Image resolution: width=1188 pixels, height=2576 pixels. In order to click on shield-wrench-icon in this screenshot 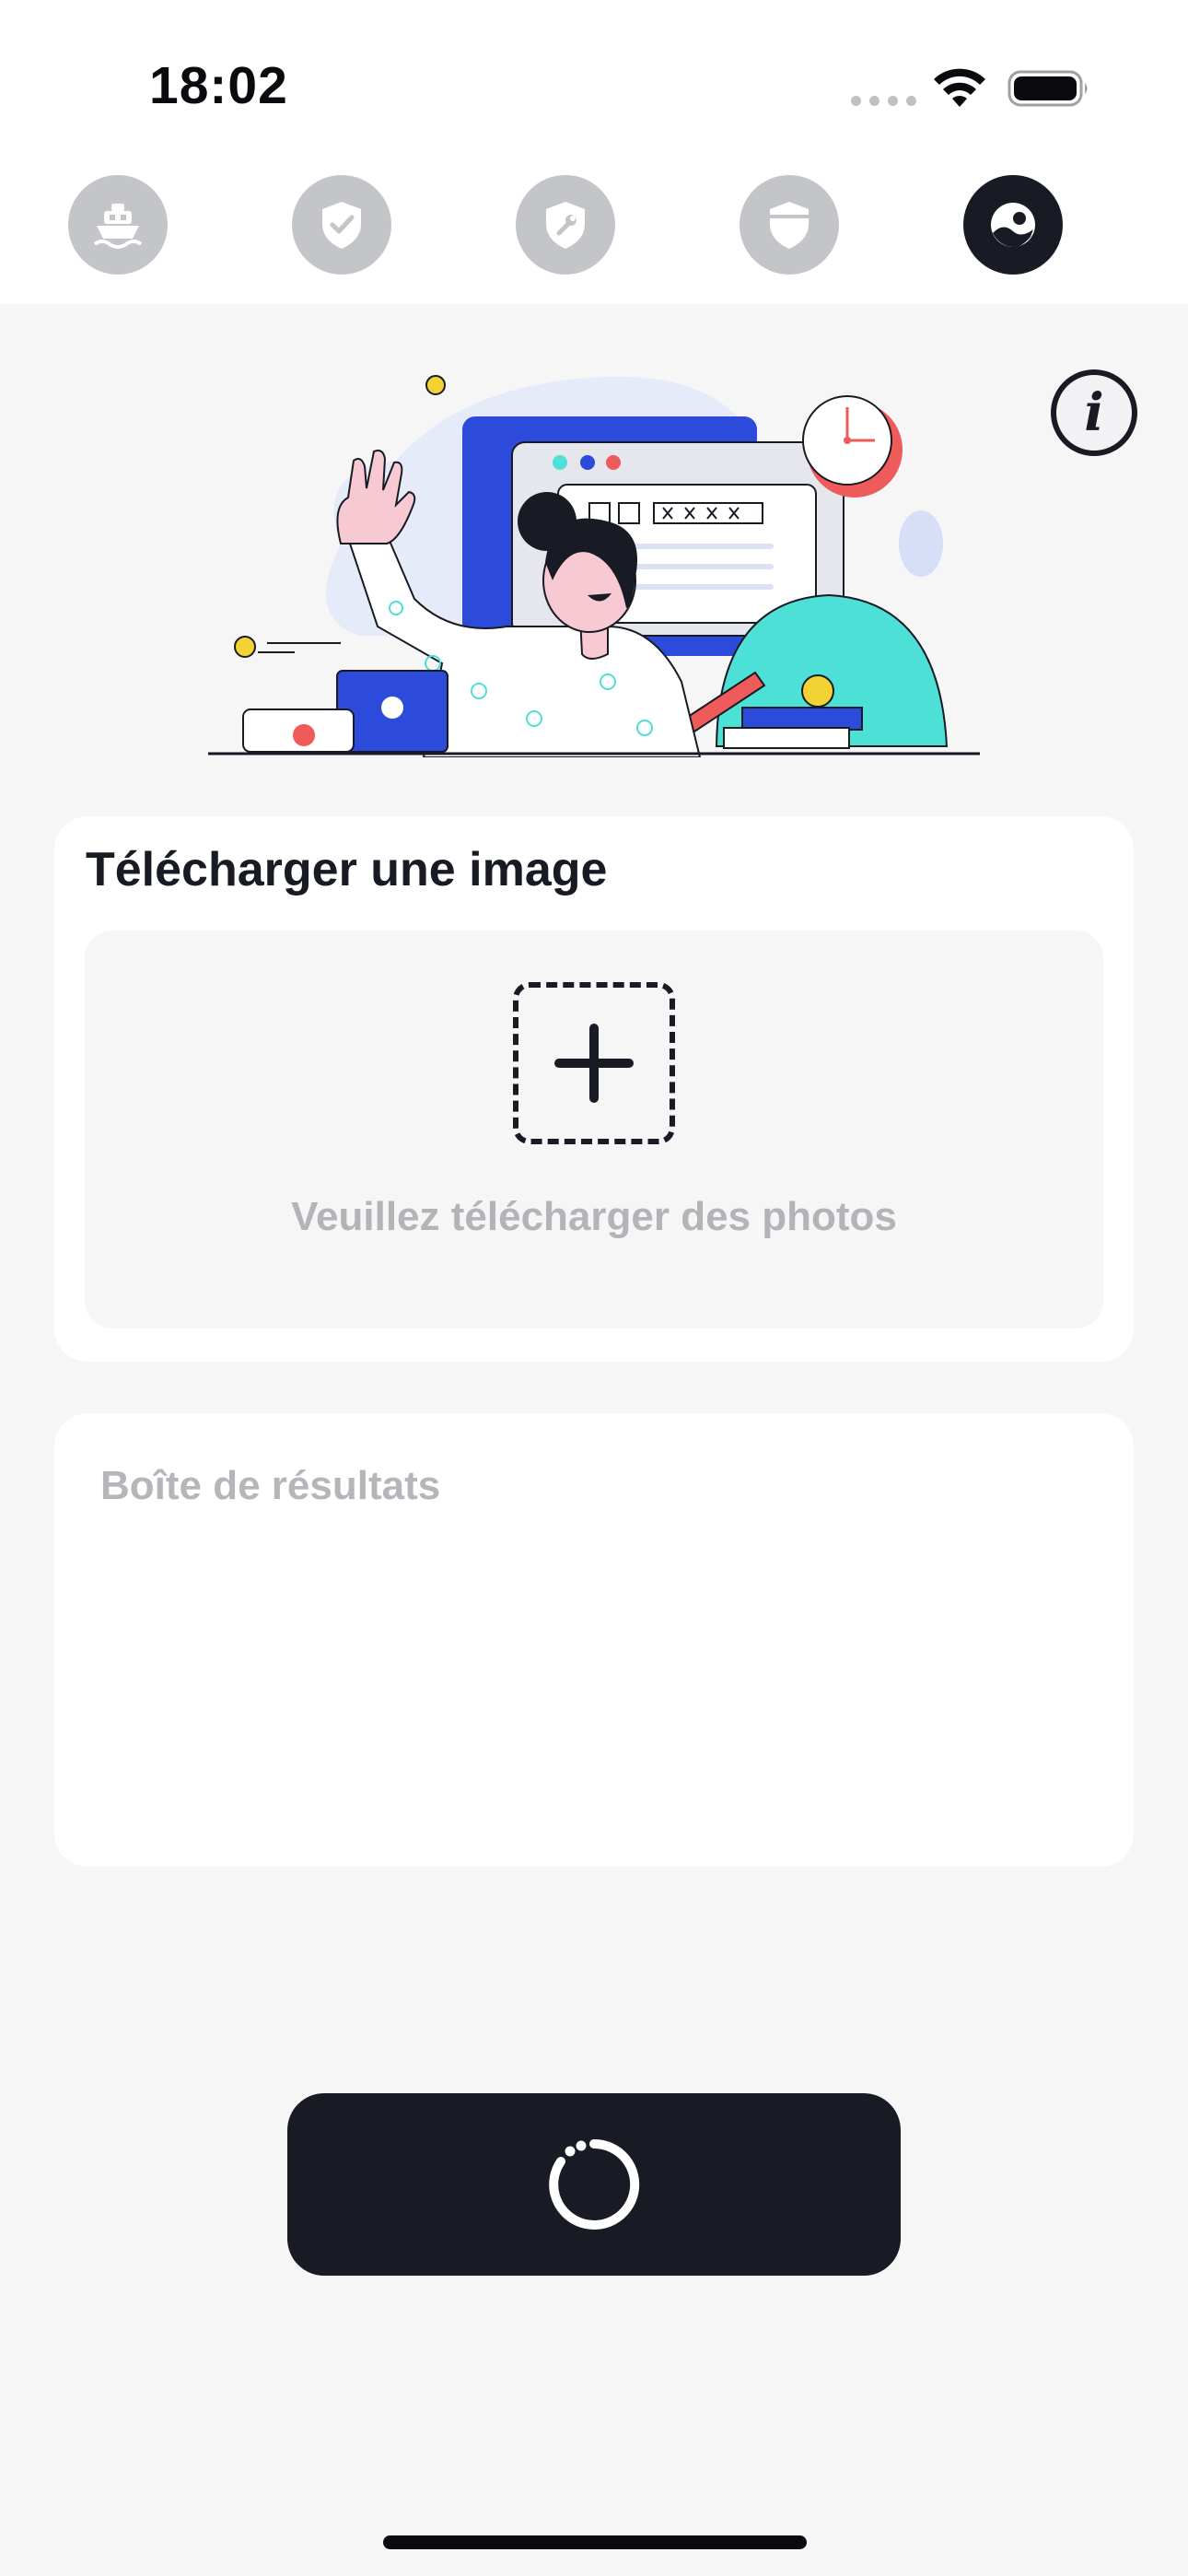, I will do `click(565, 225)`.